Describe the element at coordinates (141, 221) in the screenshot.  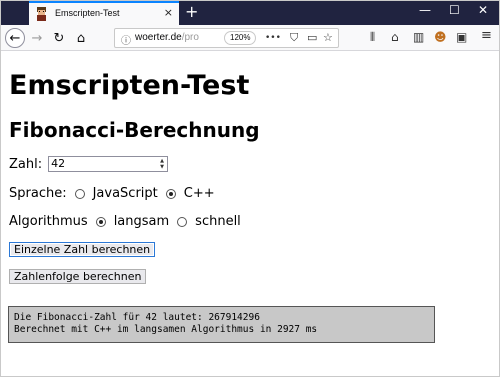
I see `radio-langsam-label: langsam` at that location.